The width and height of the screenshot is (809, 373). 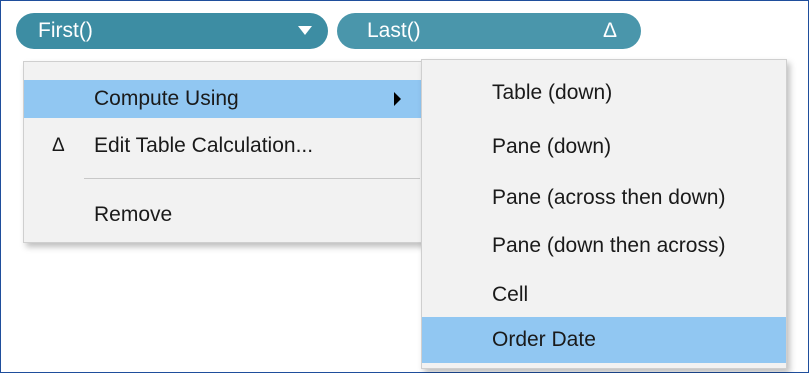 I want to click on chevron-down-icon, so click(x=305, y=30).